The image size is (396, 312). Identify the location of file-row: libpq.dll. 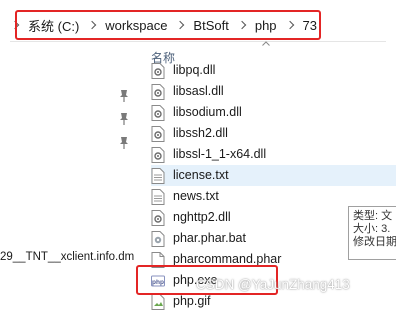
(273, 70).